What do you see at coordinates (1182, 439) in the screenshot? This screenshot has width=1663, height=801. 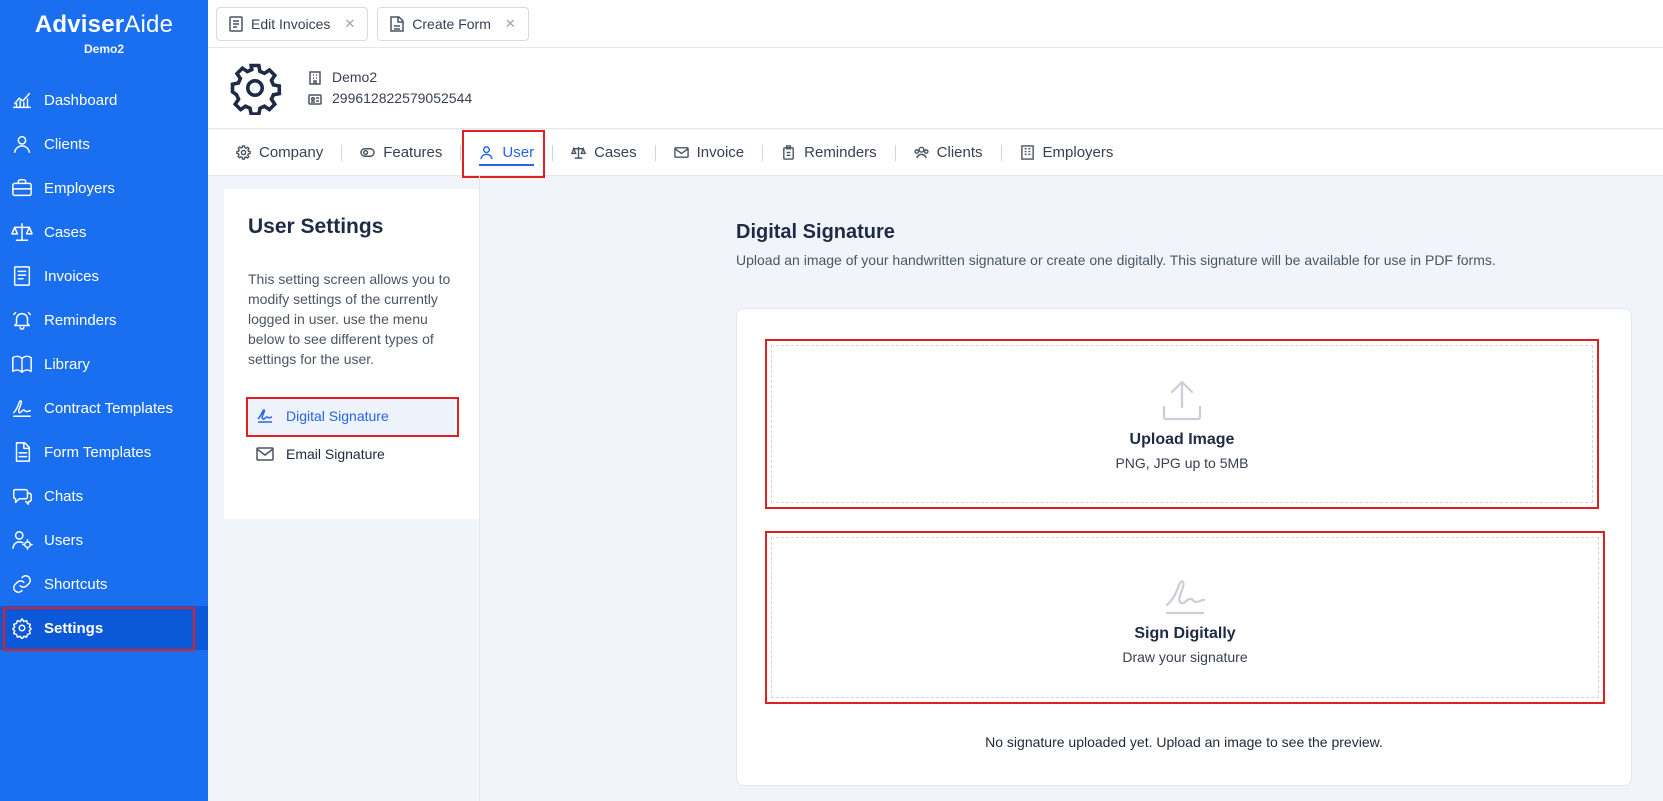 I see `upload-image-title: Upload Image` at bounding box center [1182, 439].